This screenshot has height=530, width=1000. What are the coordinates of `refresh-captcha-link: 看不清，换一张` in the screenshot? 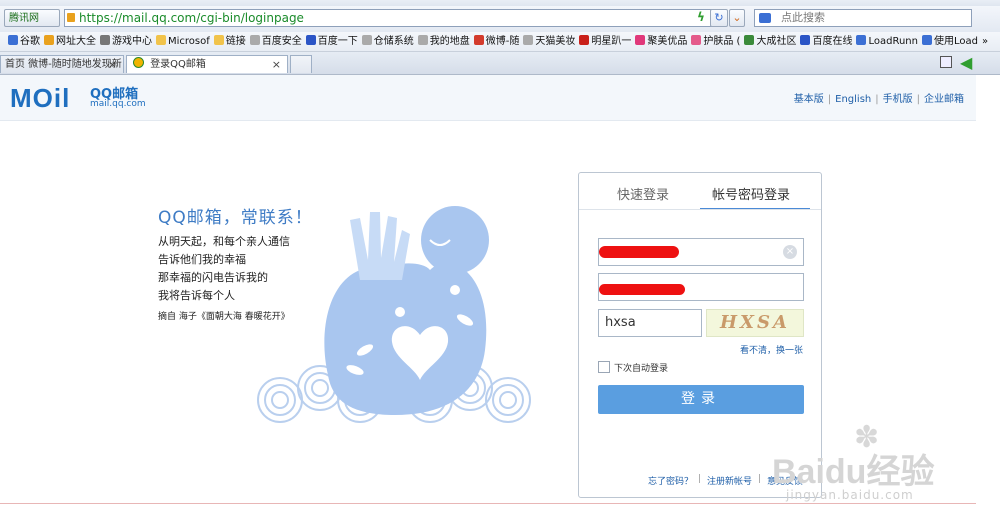 It's located at (771, 349).